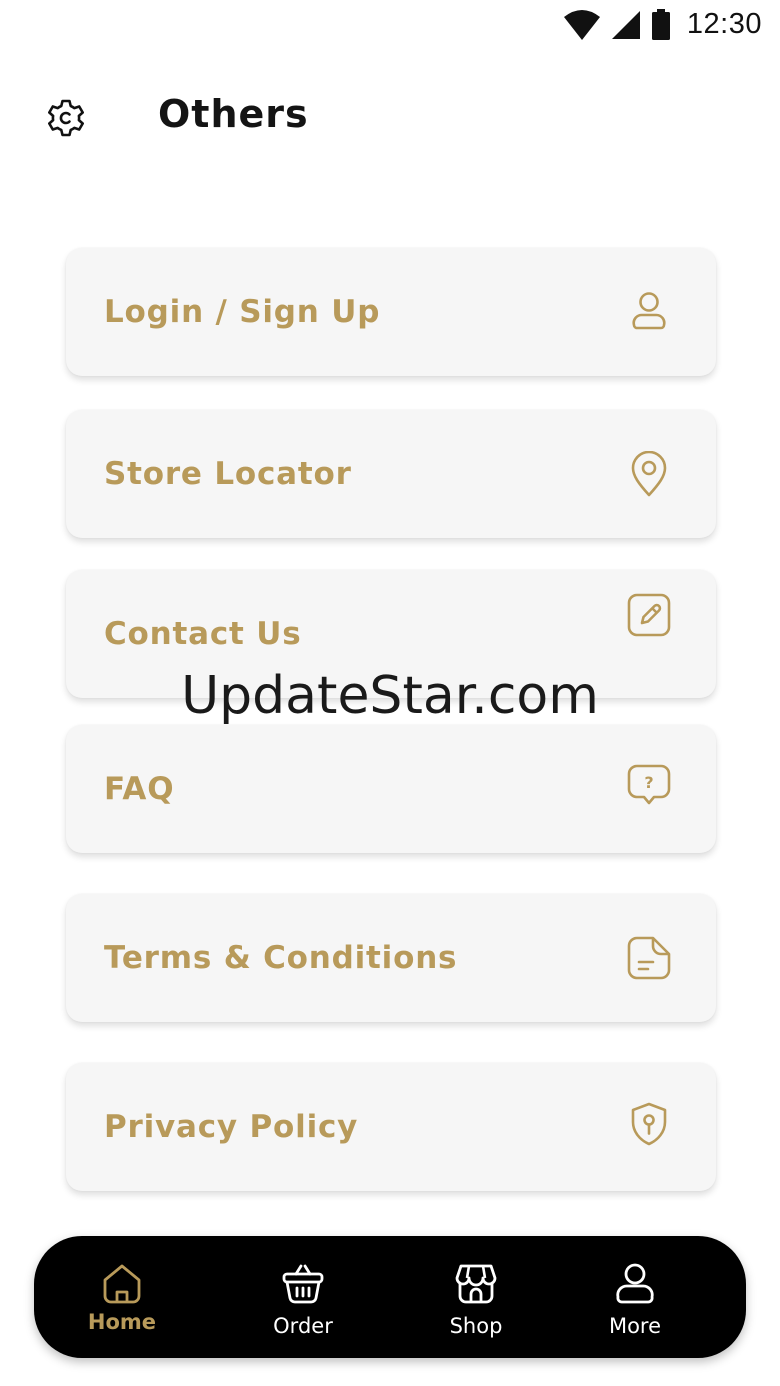  Describe the element at coordinates (391, 1127) in the screenshot. I see `menu-item-privacy: Privacy Policy` at that location.